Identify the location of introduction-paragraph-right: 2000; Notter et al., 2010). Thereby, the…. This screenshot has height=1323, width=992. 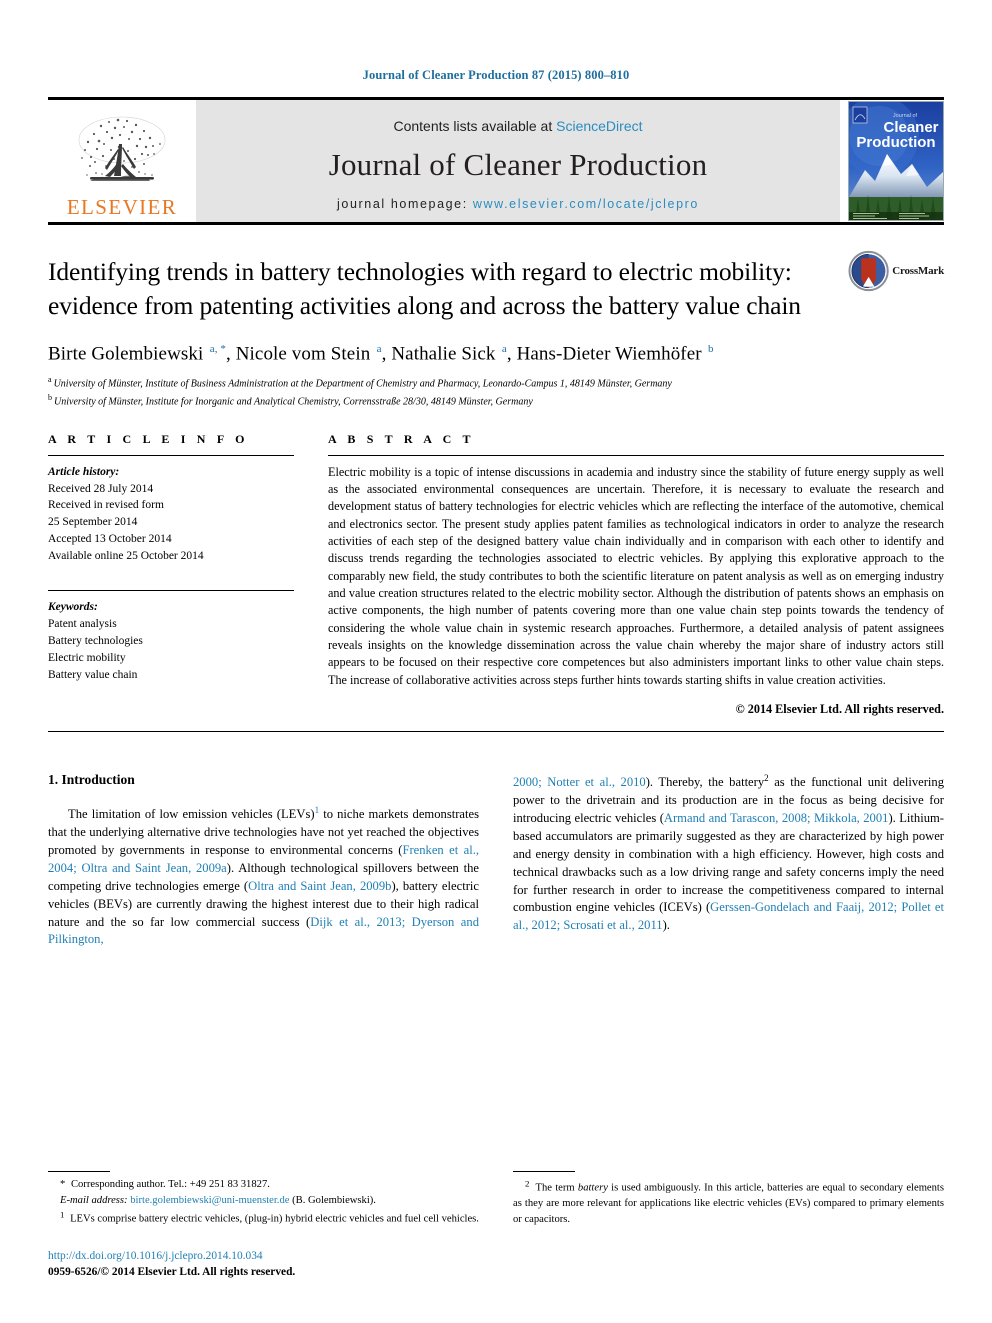
(728, 853).